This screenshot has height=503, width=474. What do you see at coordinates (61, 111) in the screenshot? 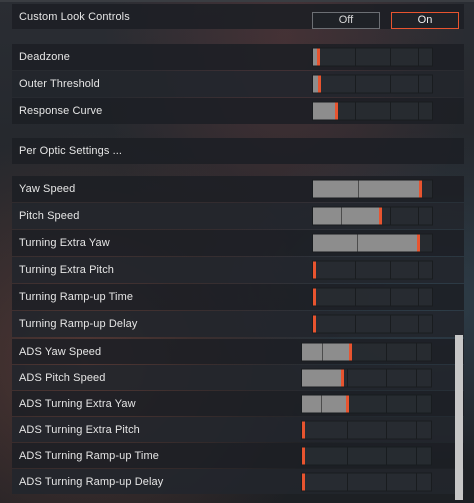
I see `setting-label-response-curve: Response Curve` at bounding box center [61, 111].